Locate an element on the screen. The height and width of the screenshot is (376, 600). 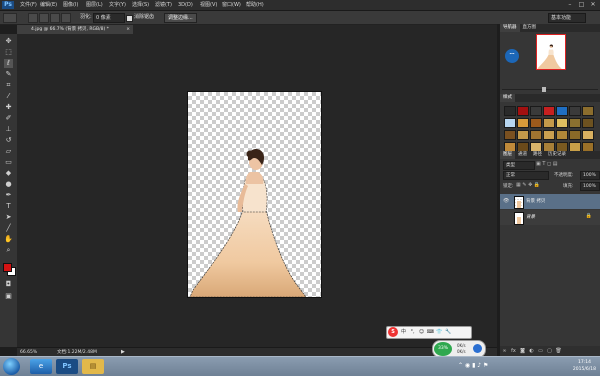
layer-style-icon: fx is located at coordinates (513, 351).